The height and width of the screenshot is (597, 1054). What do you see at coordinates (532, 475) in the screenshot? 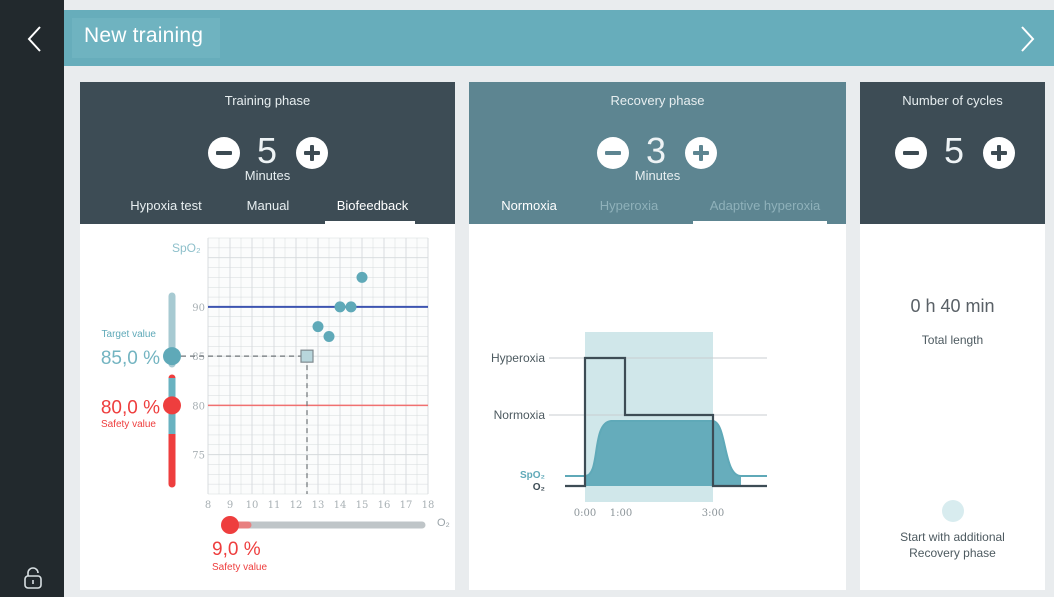
I see `spo2-legend-label: SpO₂` at bounding box center [532, 475].